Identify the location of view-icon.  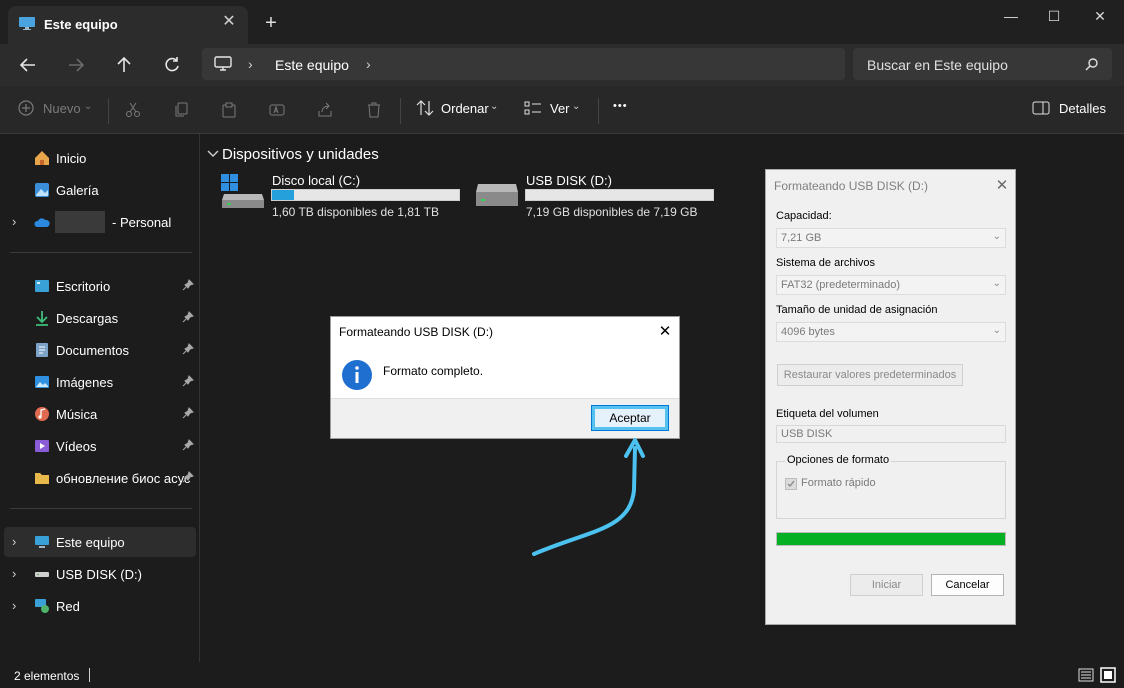
(532, 108).